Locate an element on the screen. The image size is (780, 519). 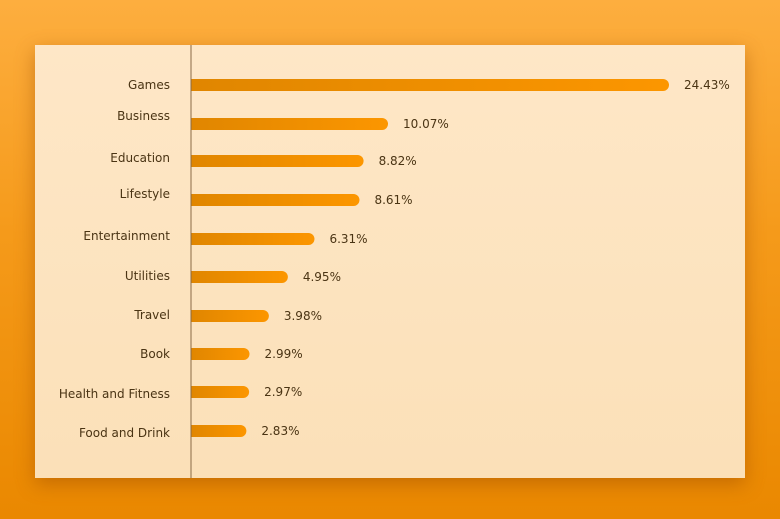
category-label: Health and Fitness is located at coordinates (114, 394).